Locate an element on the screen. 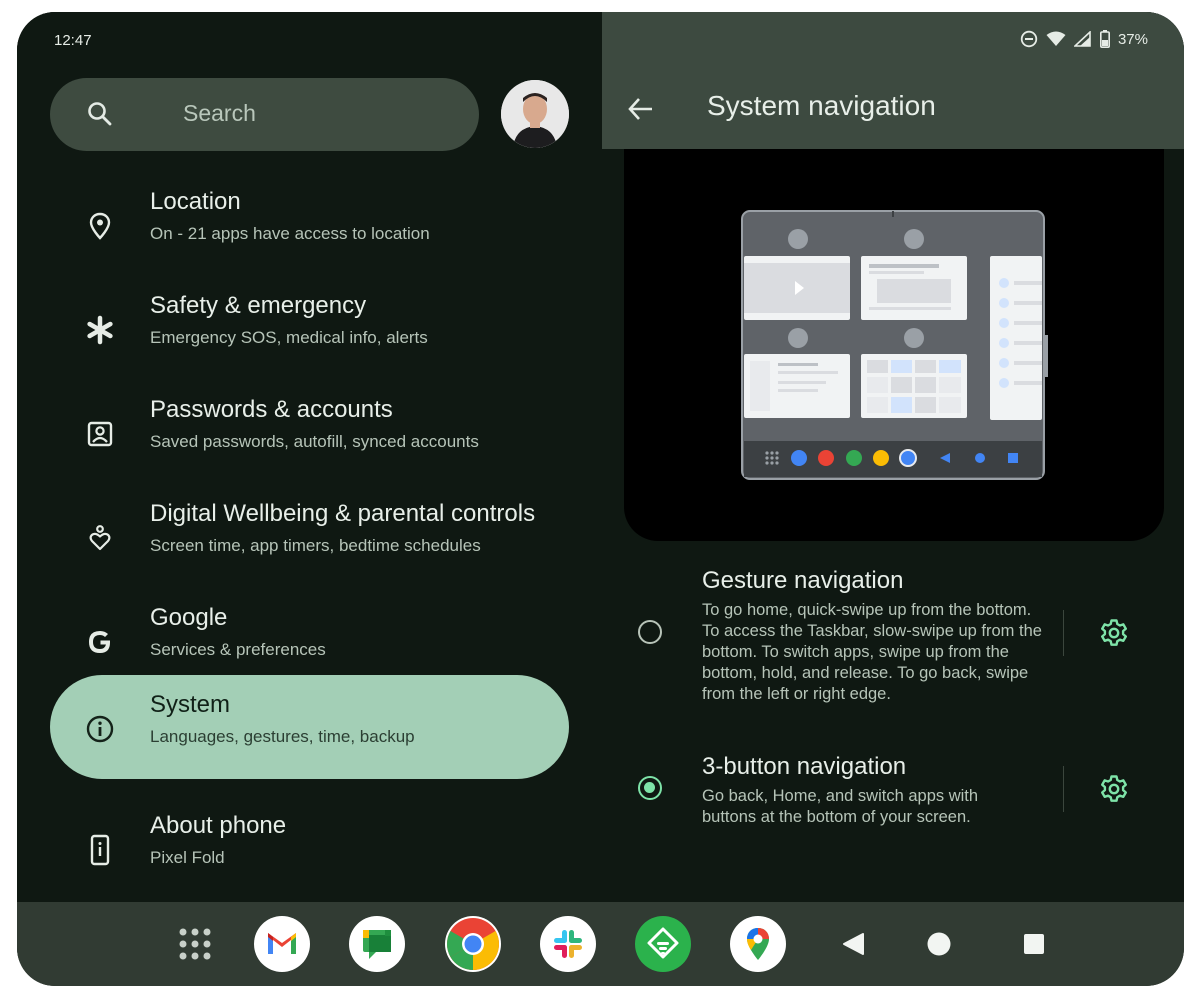 The height and width of the screenshot is (998, 1200). status-icons: 37% is located at coordinates (1084, 39).